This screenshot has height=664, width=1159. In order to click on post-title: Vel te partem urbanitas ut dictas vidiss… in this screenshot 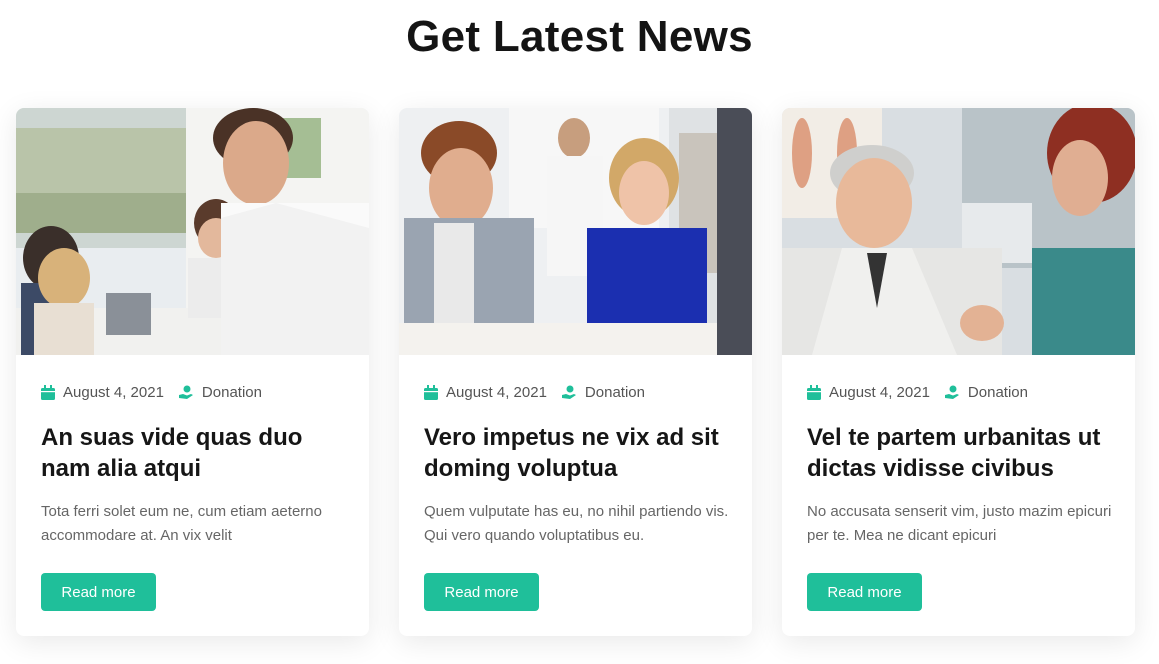, I will do `click(962, 453)`.